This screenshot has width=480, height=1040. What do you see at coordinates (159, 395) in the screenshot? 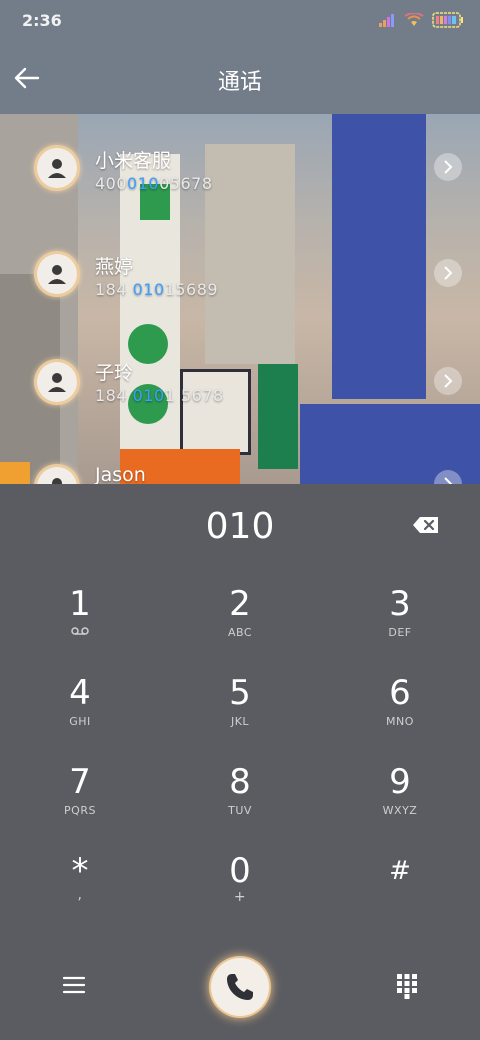
I see `contact-number: 184 0101 5678` at bounding box center [159, 395].